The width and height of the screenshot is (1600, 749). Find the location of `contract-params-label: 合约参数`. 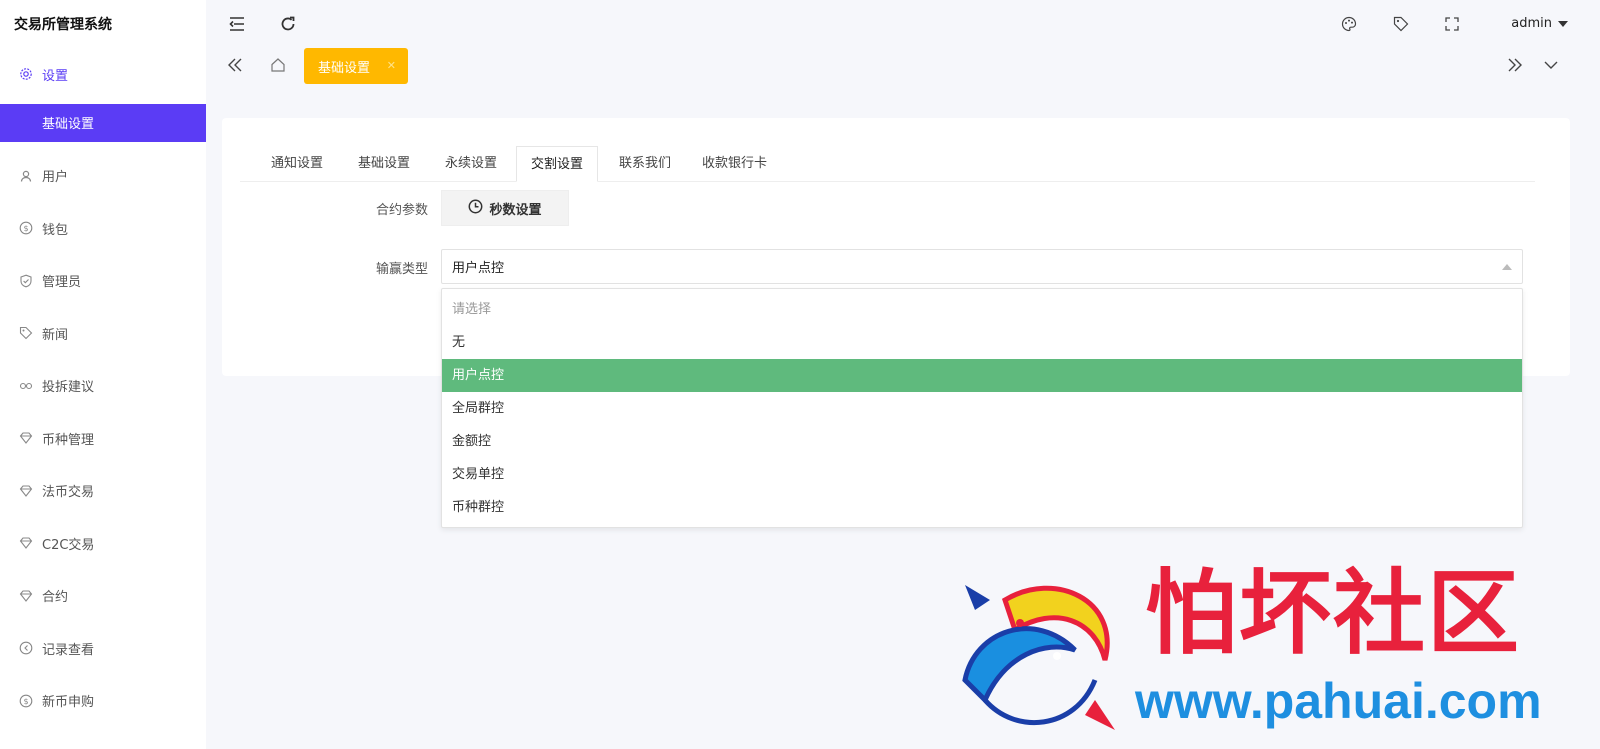

contract-params-label: 合约参数 is located at coordinates (401, 210).